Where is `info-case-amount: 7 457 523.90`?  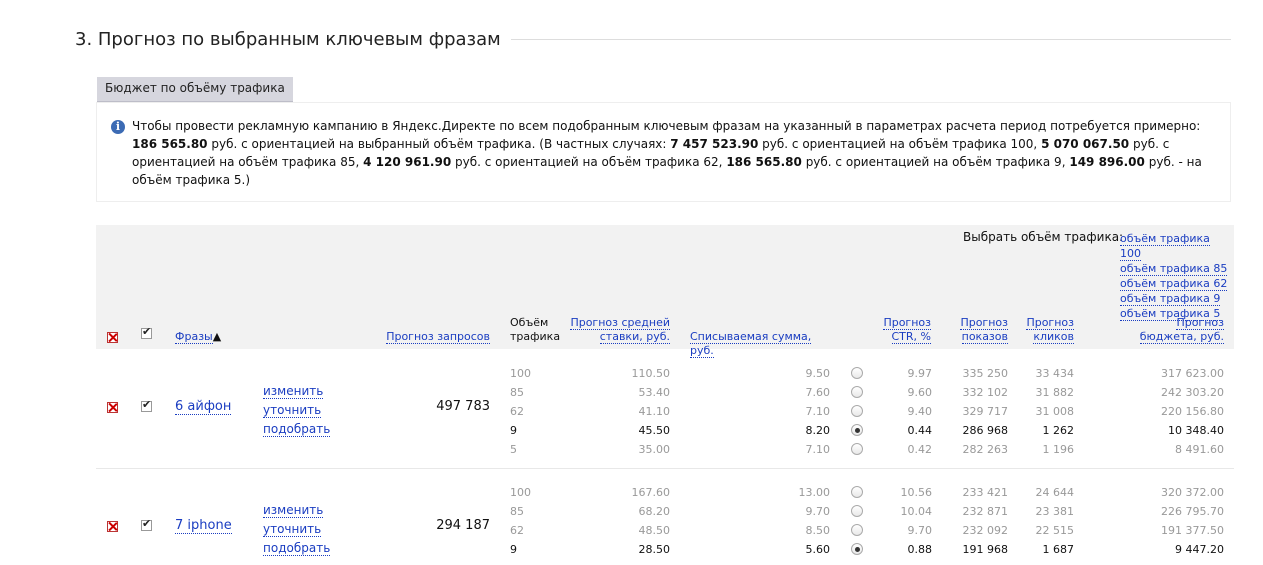 info-case-amount: 7 457 523.90 is located at coordinates (714, 144).